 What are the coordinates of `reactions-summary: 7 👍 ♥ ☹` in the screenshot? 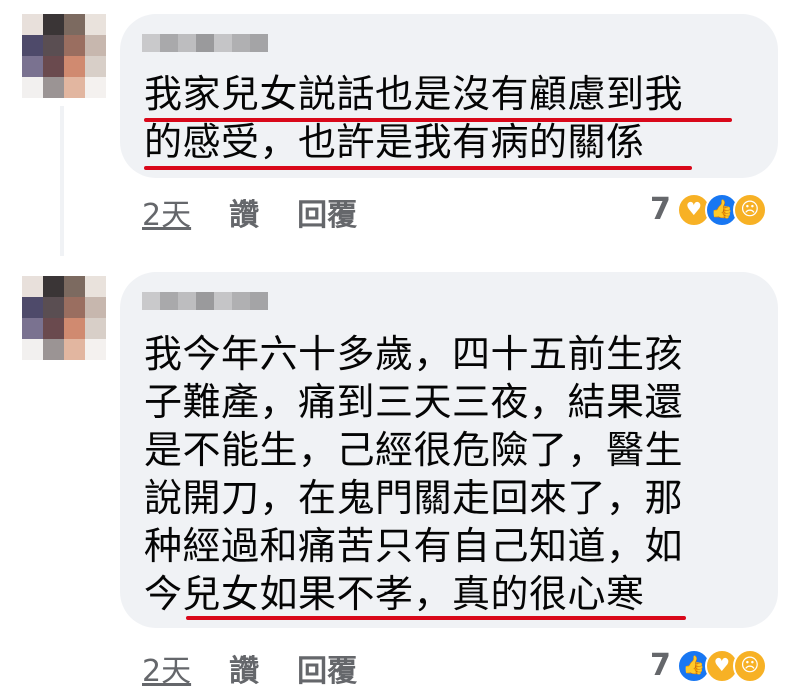 It's located at (708, 665).